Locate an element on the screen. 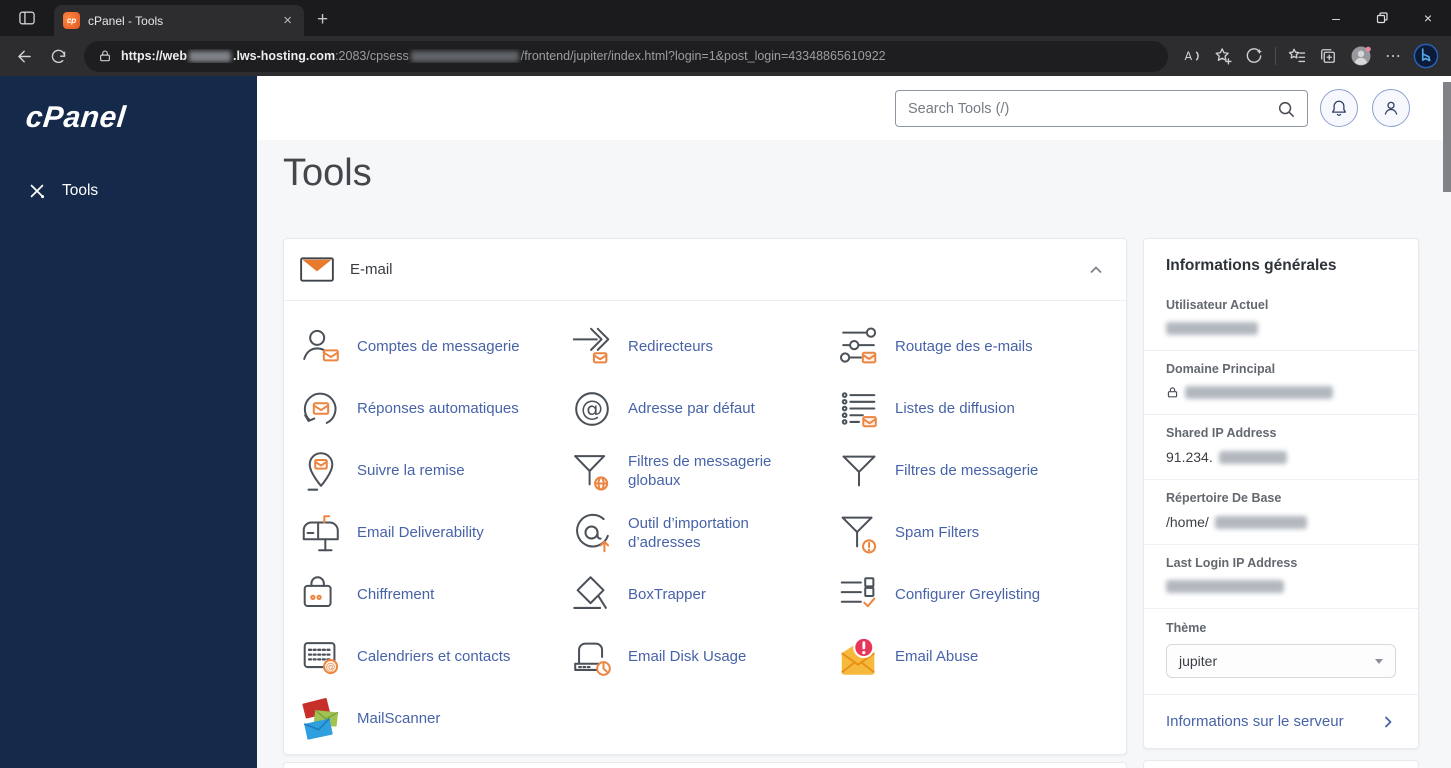 The image size is (1451, 768). collections-icon is located at coordinates (1328, 56).